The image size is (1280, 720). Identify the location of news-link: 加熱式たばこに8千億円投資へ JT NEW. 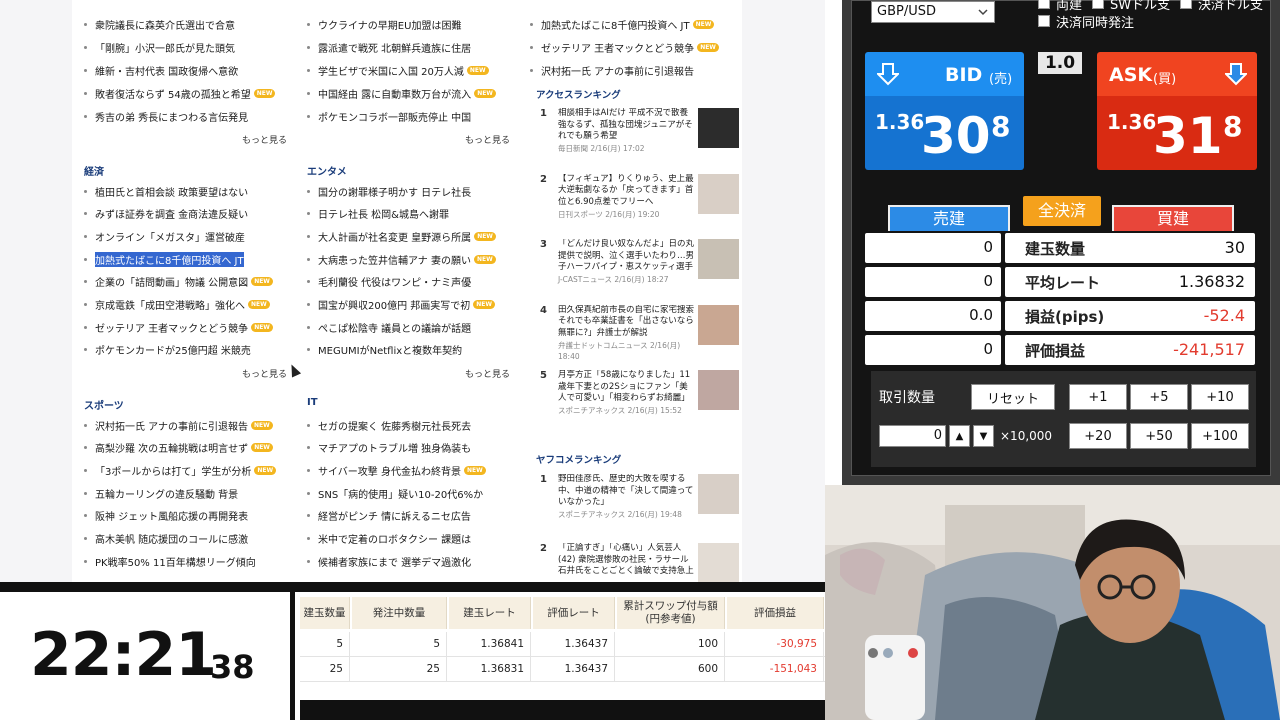
(622, 24).